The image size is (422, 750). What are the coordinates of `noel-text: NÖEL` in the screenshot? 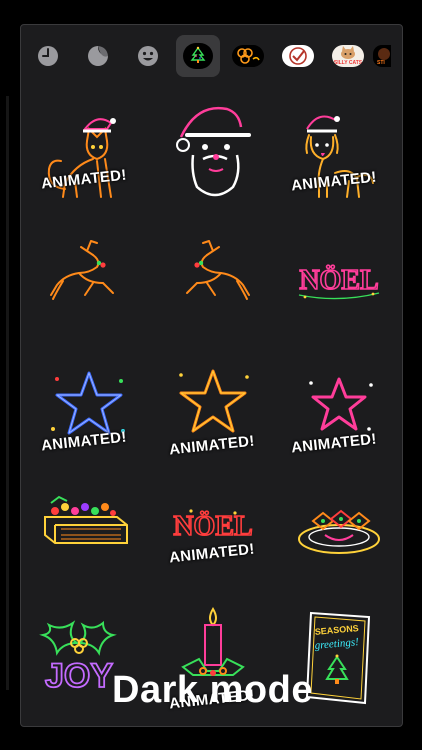 It's located at (338, 280).